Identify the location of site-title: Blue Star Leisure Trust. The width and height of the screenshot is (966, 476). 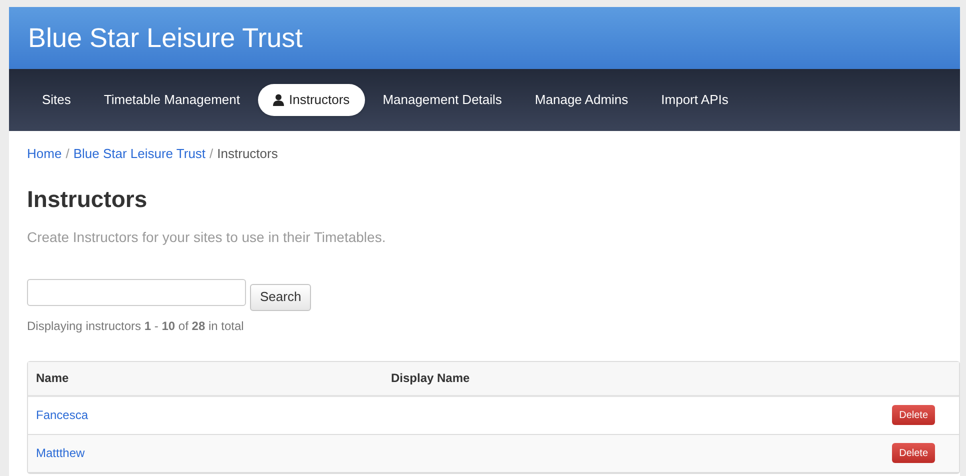
(165, 38).